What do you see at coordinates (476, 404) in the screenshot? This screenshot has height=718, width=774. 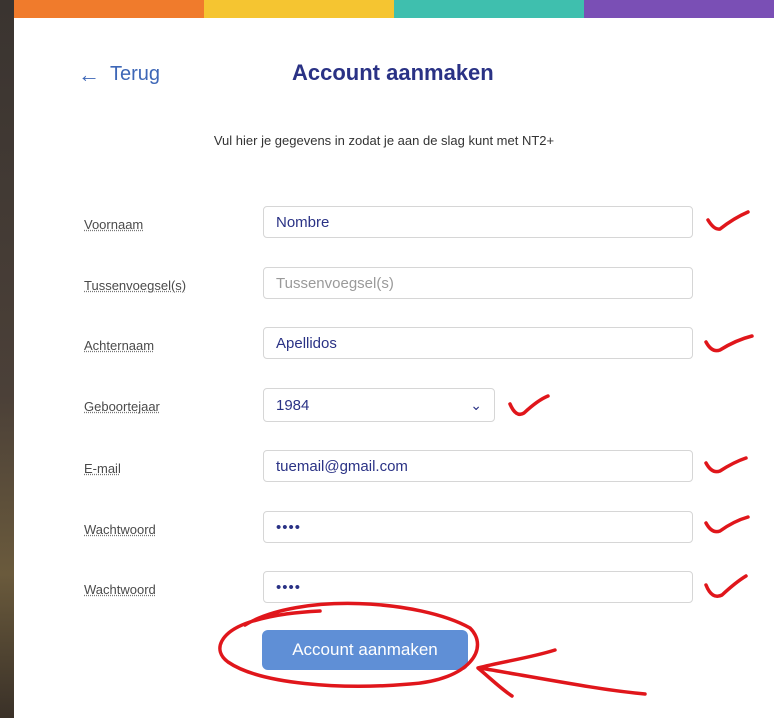 I see `chevron-down-icon: ⌄` at bounding box center [476, 404].